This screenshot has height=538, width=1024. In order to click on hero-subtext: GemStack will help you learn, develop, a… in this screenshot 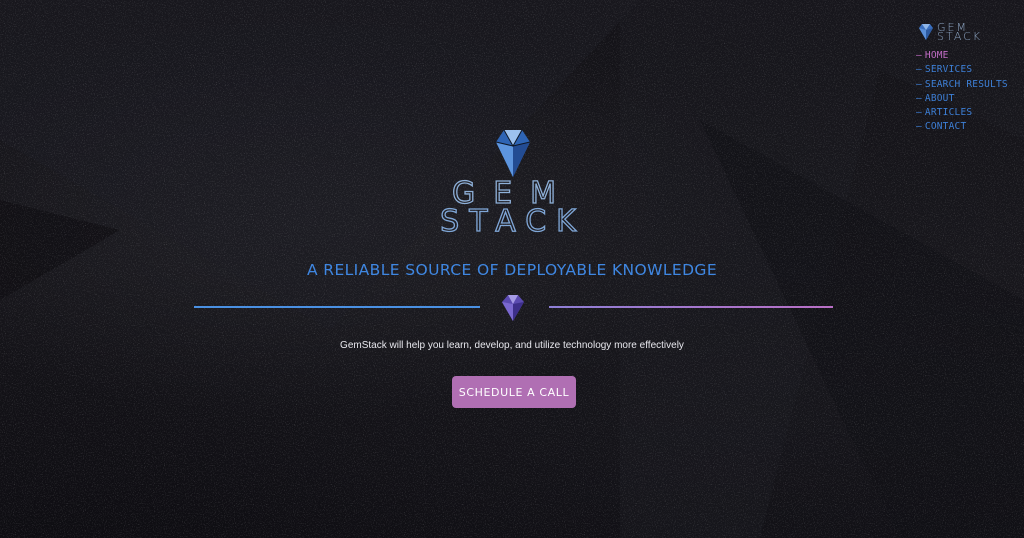, I will do `click(512, 345)`.